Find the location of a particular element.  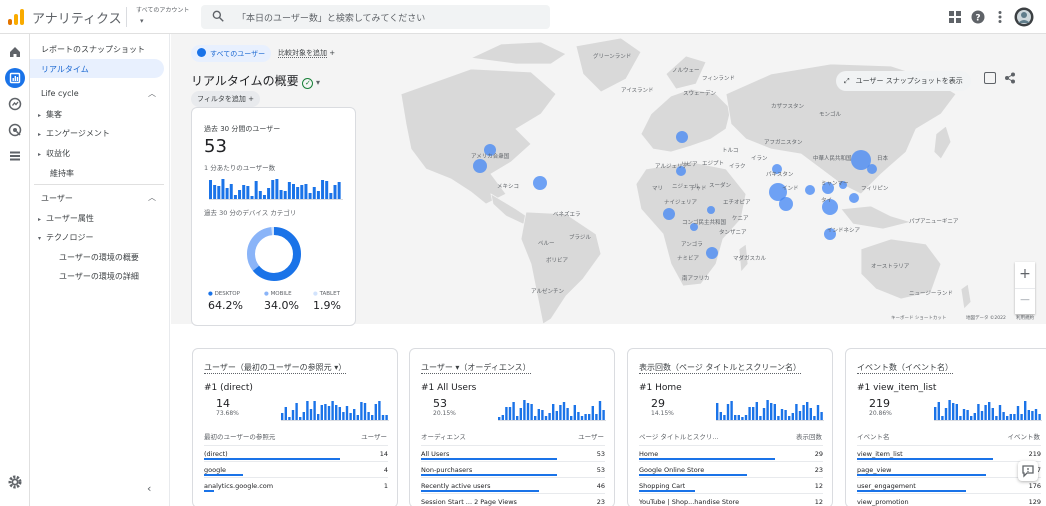

edit-report-icon is located at coordinates (990, 78).